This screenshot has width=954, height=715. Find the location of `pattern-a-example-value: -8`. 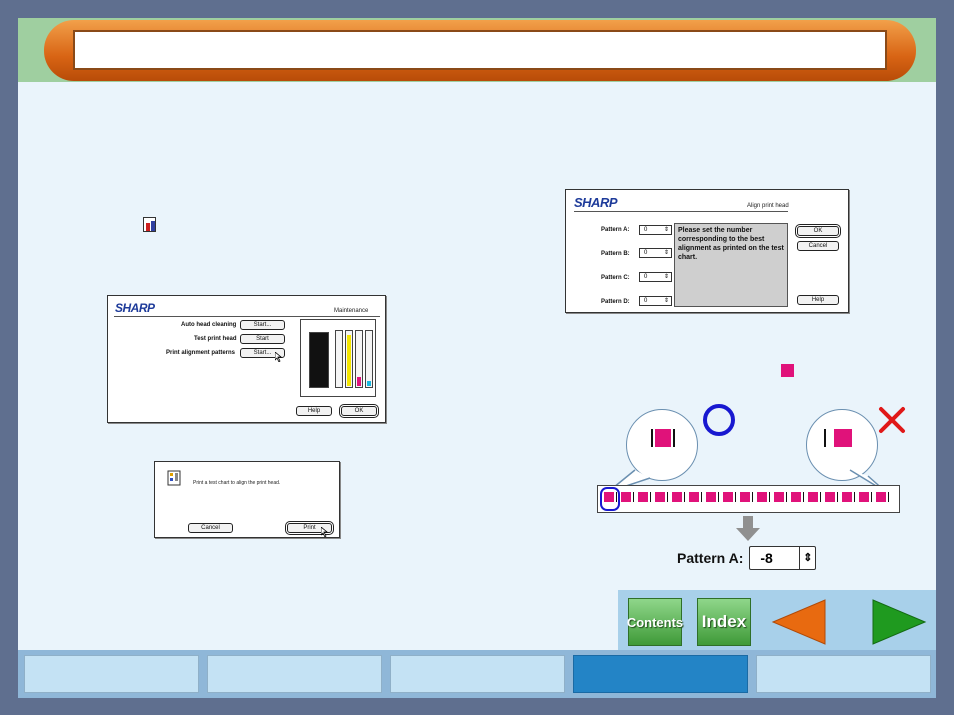

pattern-a-example-value: -8 is located at coordinates (766, 558).